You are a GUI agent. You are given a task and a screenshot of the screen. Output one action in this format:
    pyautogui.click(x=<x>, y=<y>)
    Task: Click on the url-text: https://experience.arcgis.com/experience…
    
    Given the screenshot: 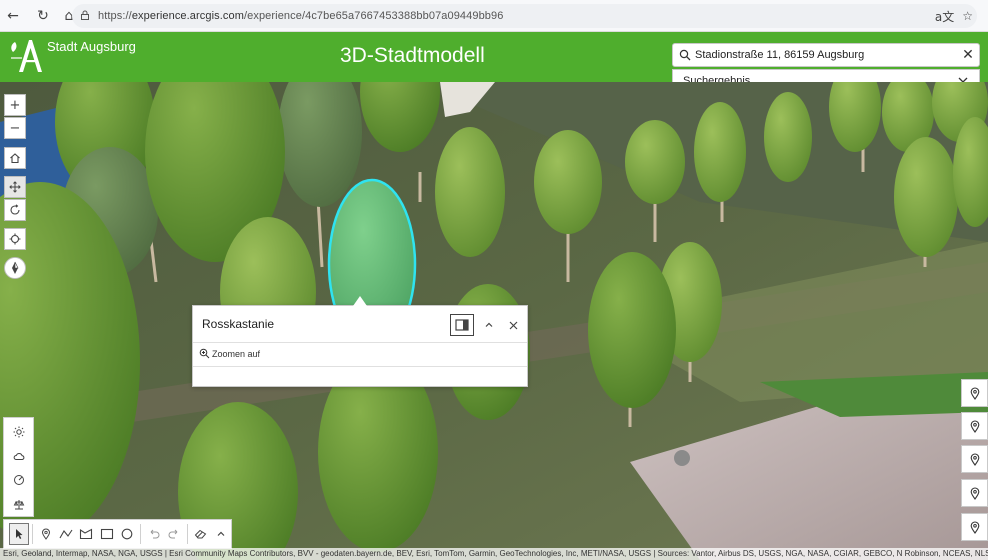 What is the action you would take?
    pyautogui.click(x=301, y=16)
    